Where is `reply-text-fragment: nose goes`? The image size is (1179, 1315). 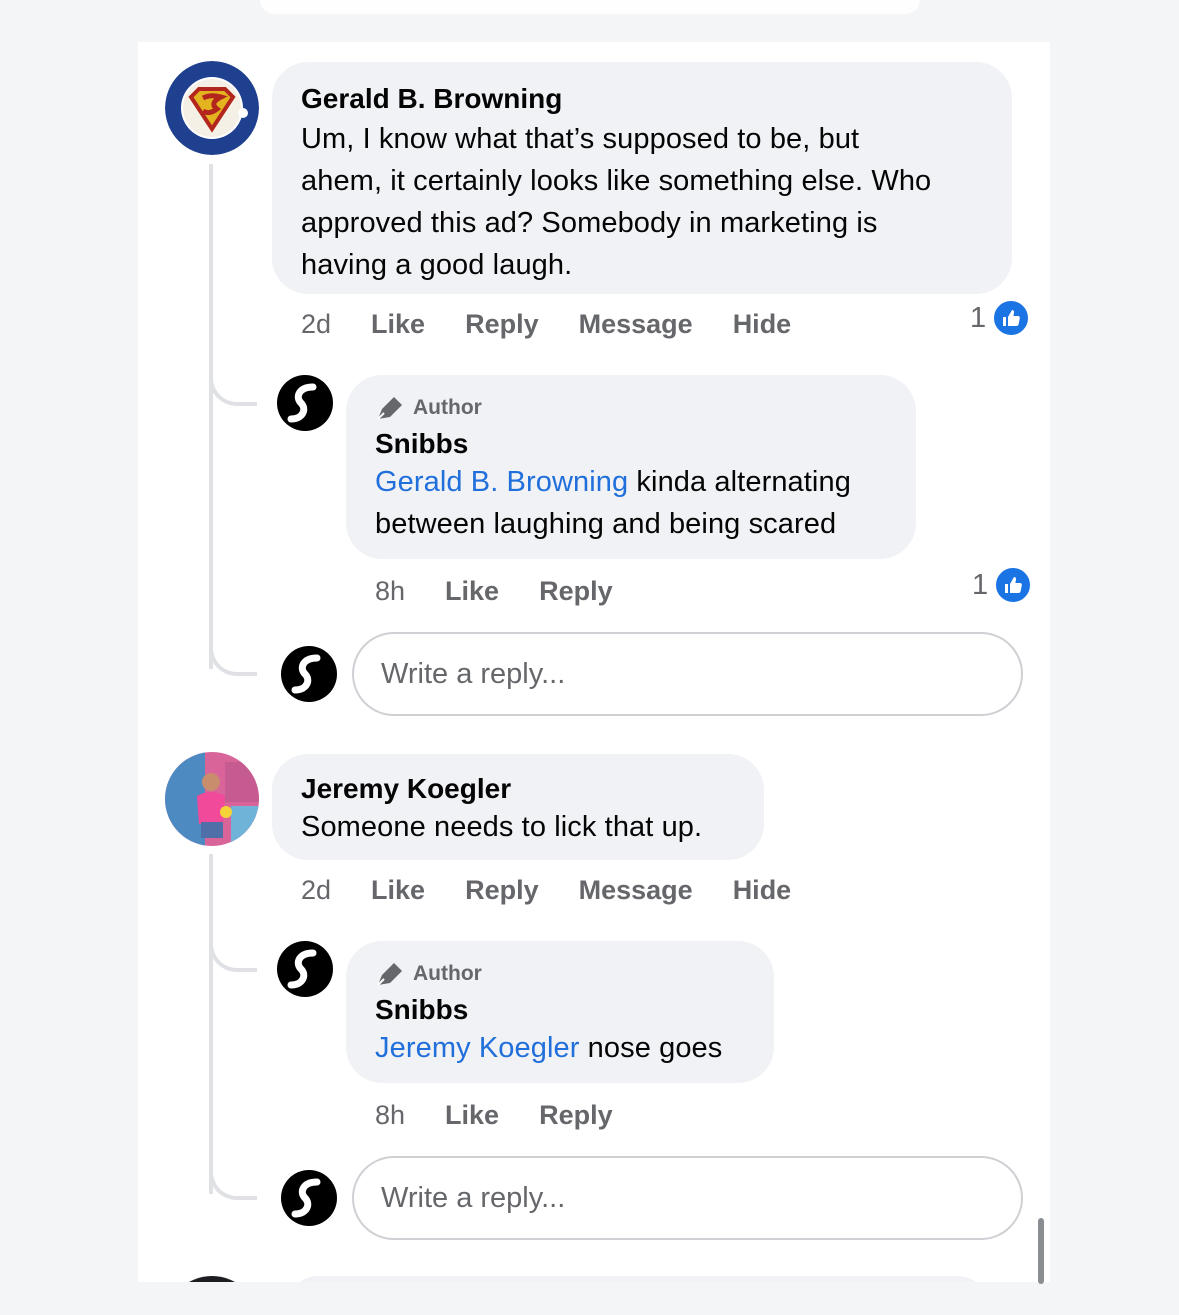
reply-text-fragment: nose goes is located at coordinates (651, 1048).